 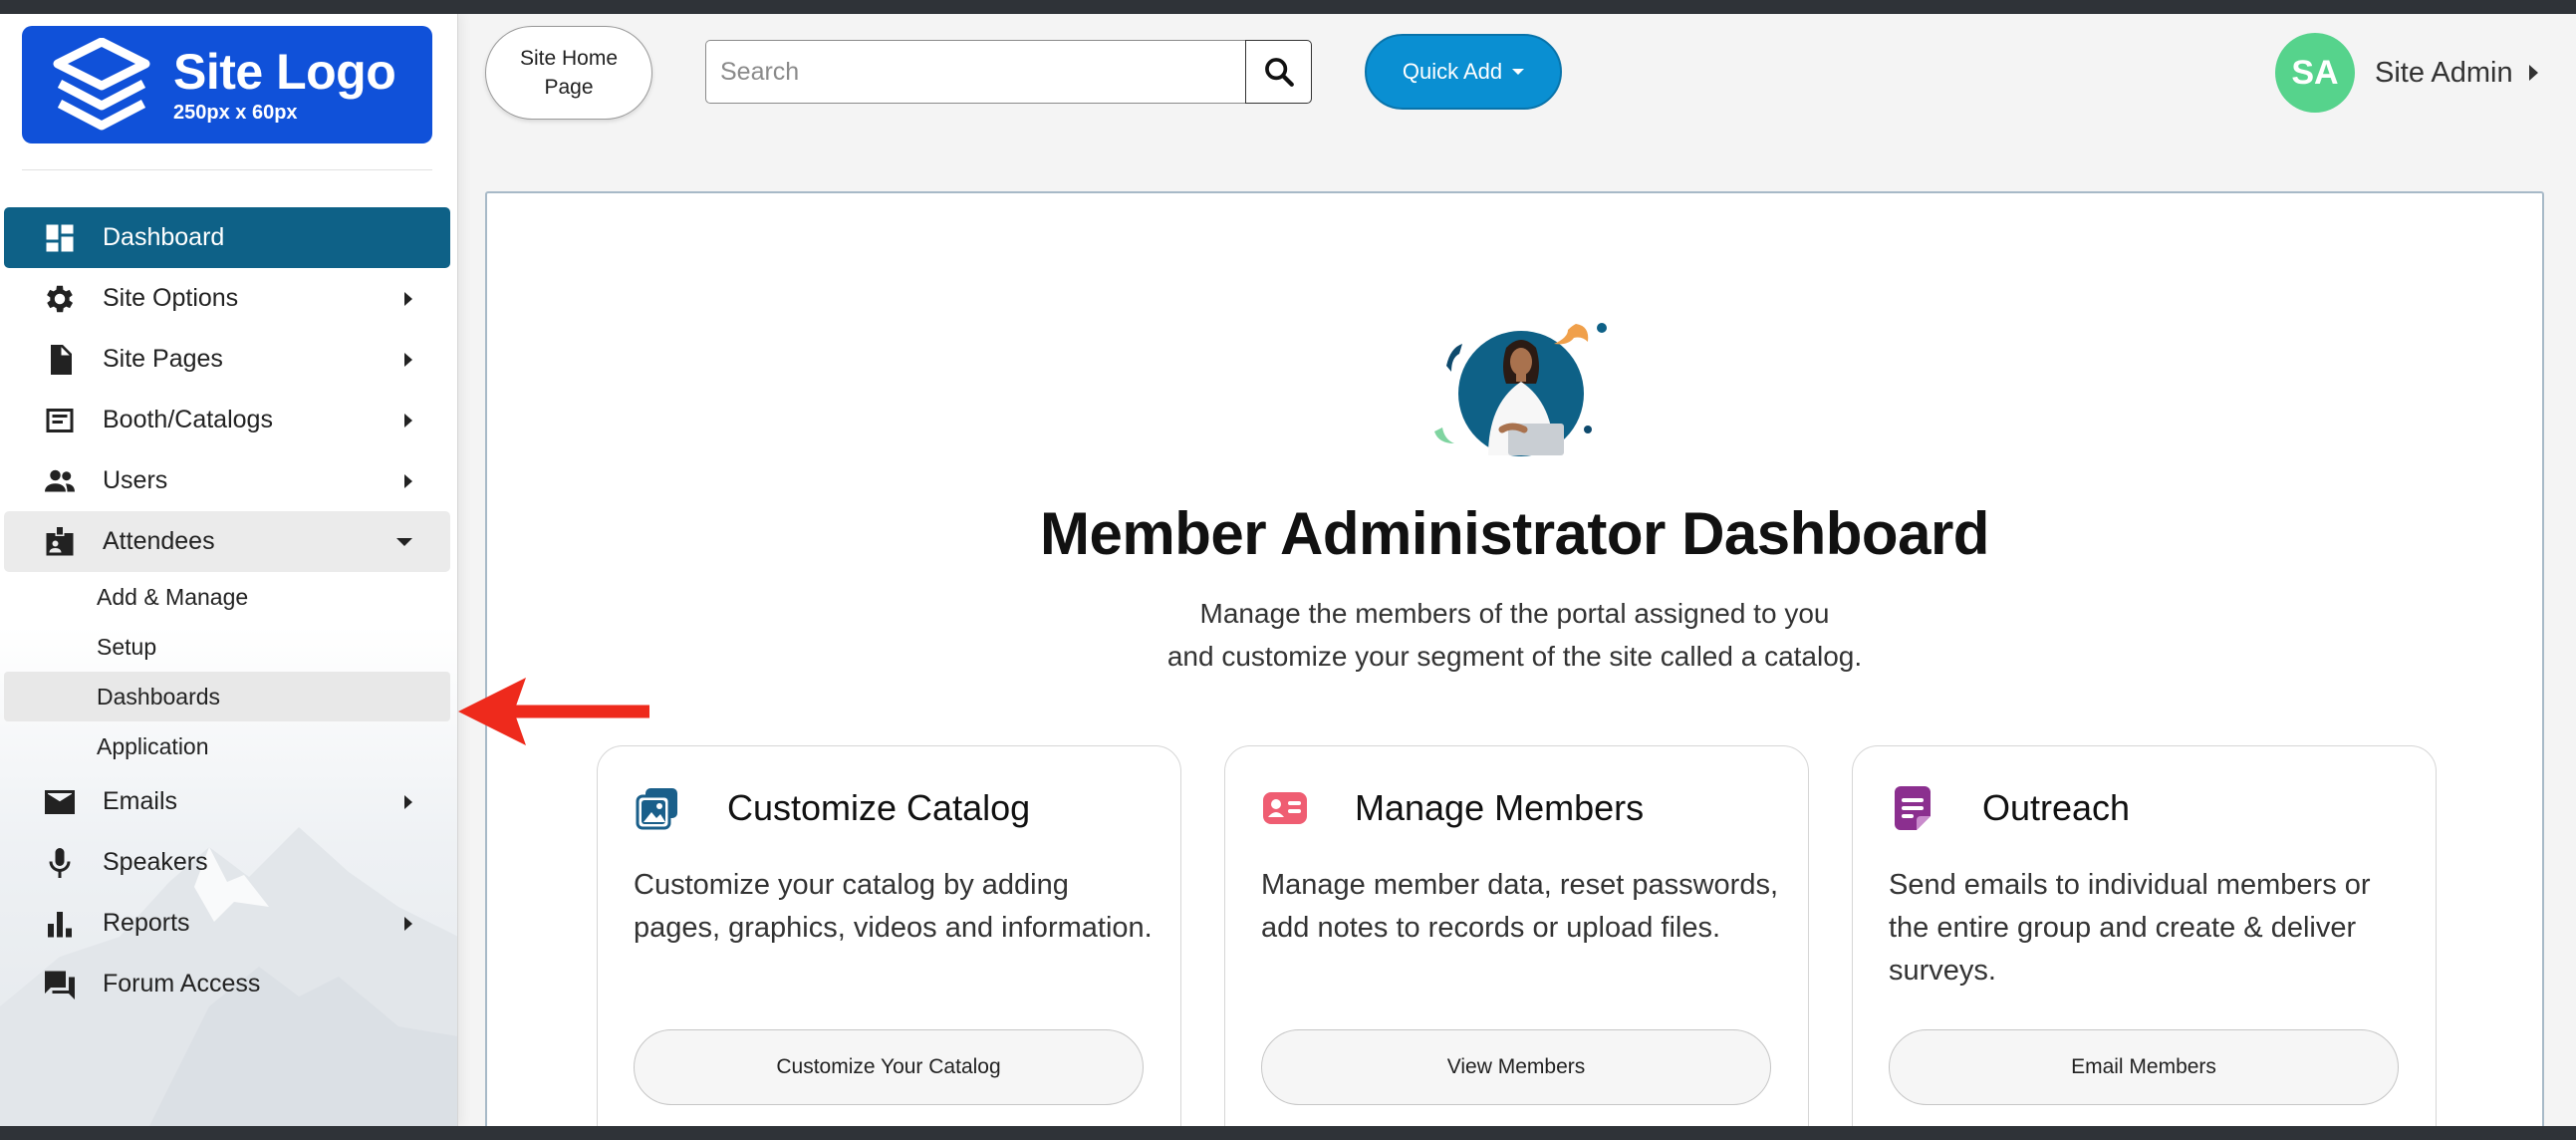 What do you see at coordinates (227, 237) in the screenshot?
I see `sidebar-item-dashboard: Dashboard` at bounding box center [227, 237].